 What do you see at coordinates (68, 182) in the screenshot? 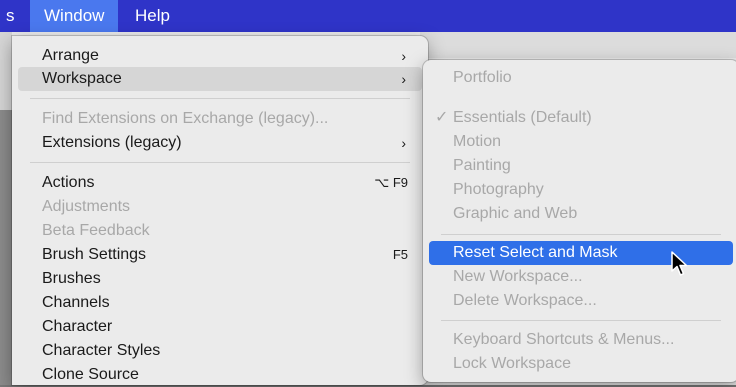
I see `menu-item-label: Actions` at bounding box center [68, 182].